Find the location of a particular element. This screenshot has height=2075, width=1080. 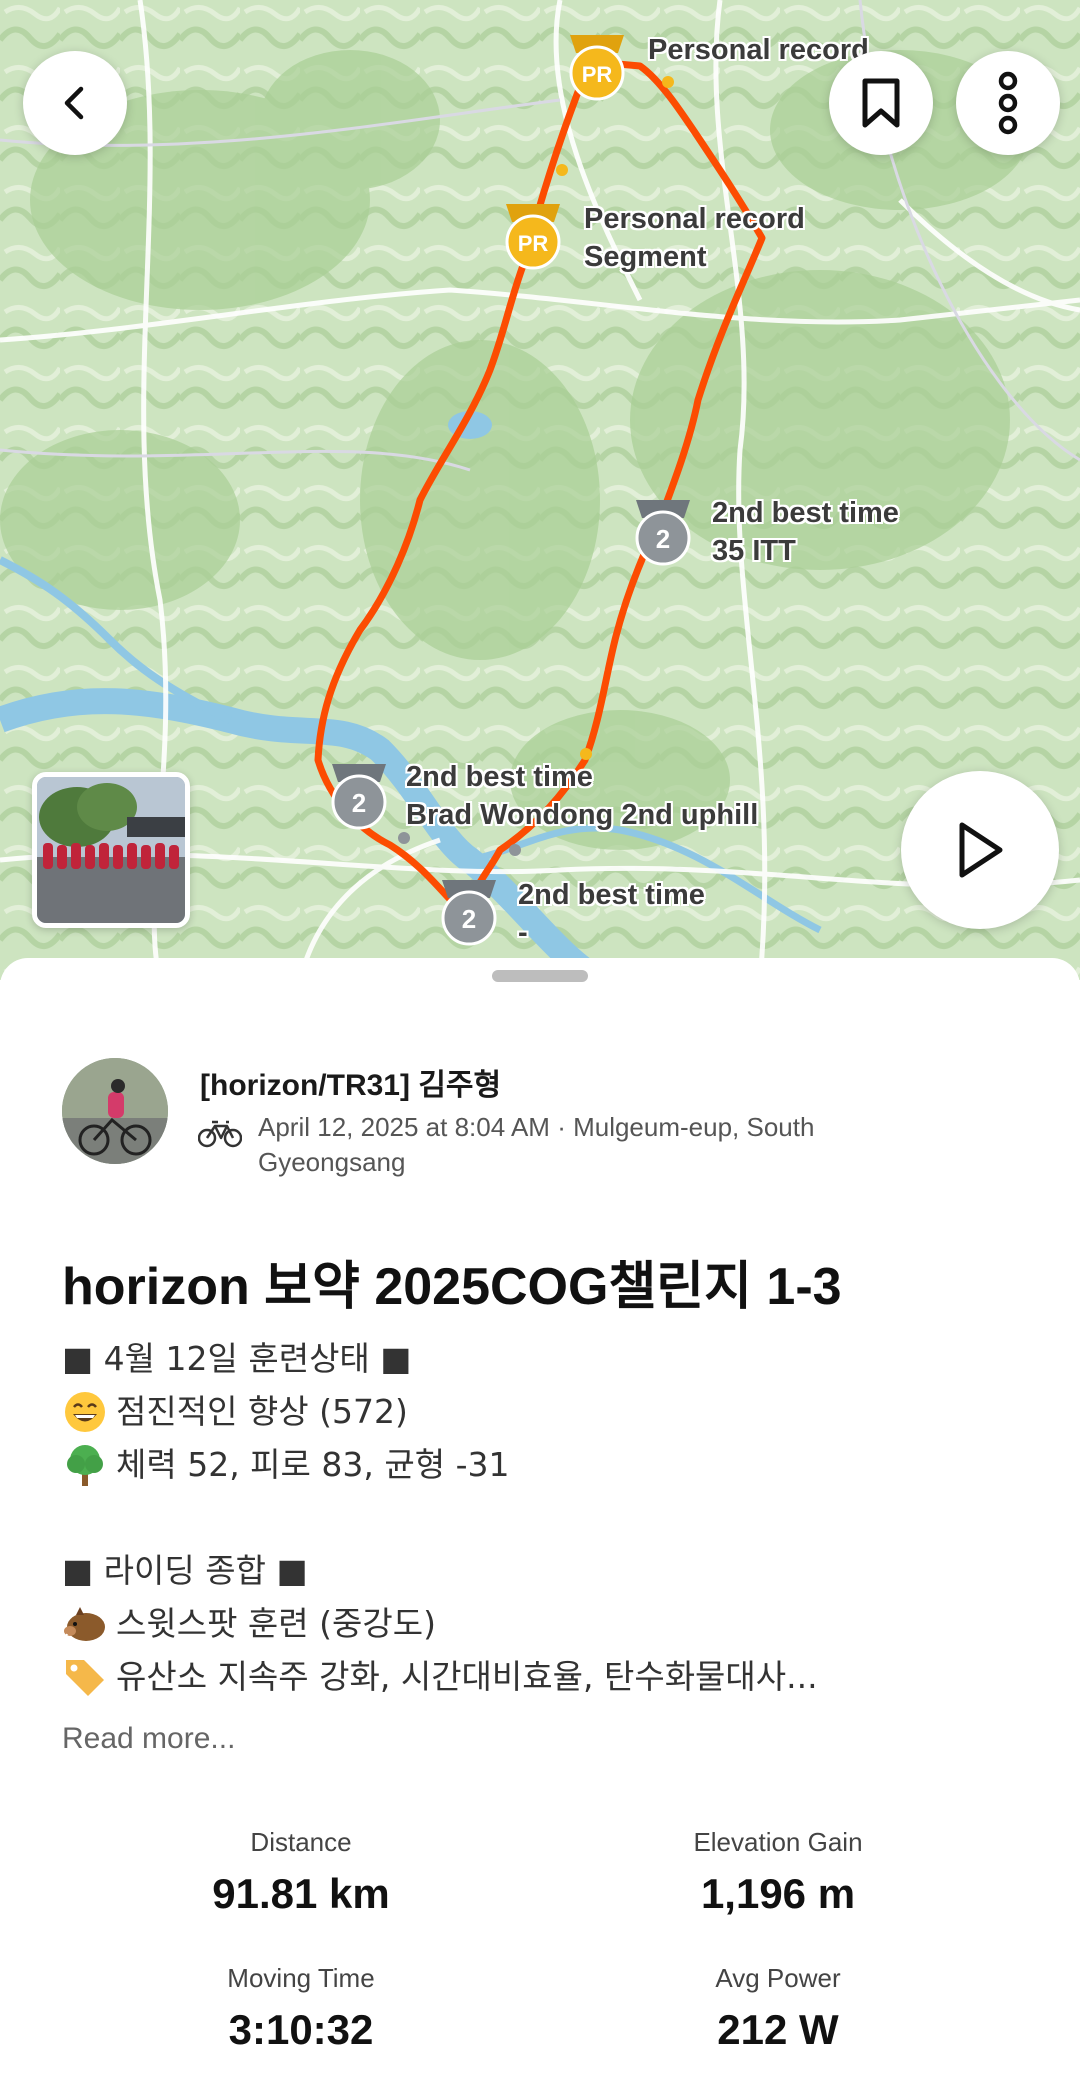

segment-label: 2nd best time 35 ITT is located at coordinates (805, 532).